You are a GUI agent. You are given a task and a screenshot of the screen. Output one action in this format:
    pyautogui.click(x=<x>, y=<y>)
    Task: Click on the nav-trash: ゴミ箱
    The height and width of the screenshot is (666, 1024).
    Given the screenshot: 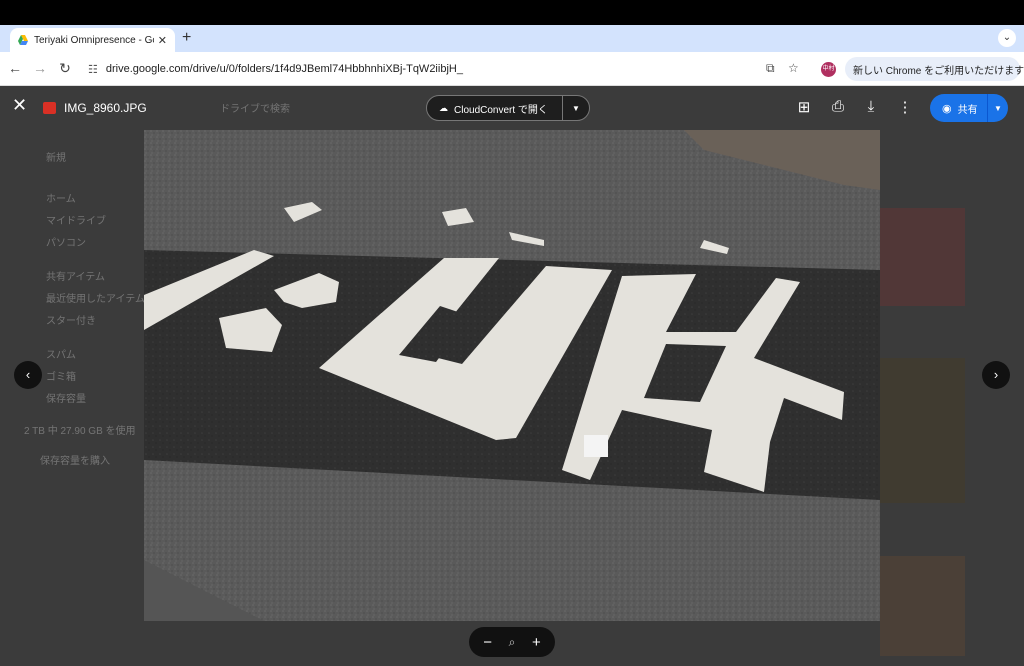 What is the action you would take?
    pyautogui.click(x=61, y=377)
    